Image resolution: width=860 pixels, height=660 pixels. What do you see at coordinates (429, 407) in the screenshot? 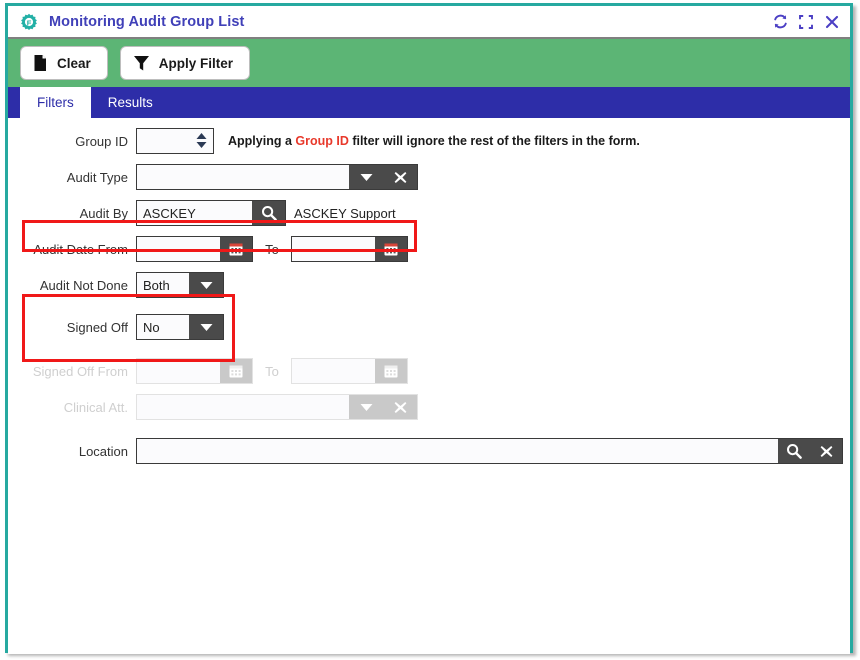
I see `row-clinical-att: Clinical Att.` at bounding box center [429, 407].